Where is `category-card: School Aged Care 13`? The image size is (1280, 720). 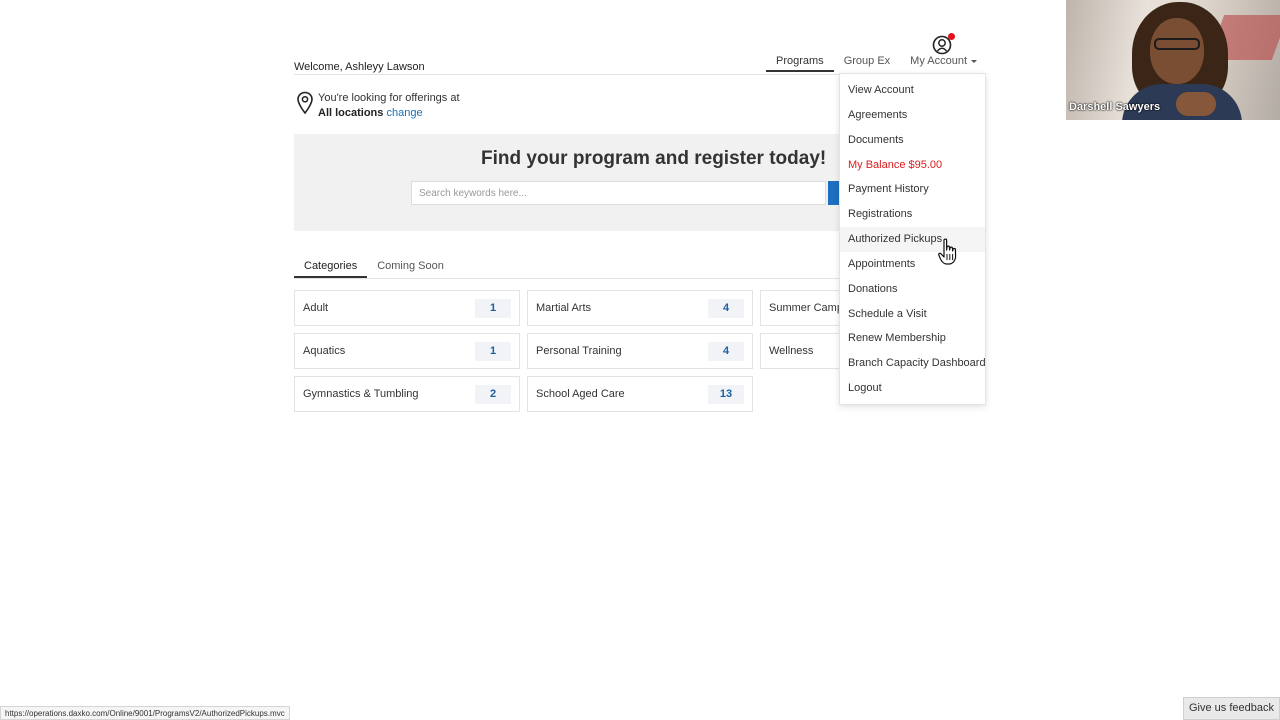
category-card: School Aged Care 13 is located at coordinates (640, 394).